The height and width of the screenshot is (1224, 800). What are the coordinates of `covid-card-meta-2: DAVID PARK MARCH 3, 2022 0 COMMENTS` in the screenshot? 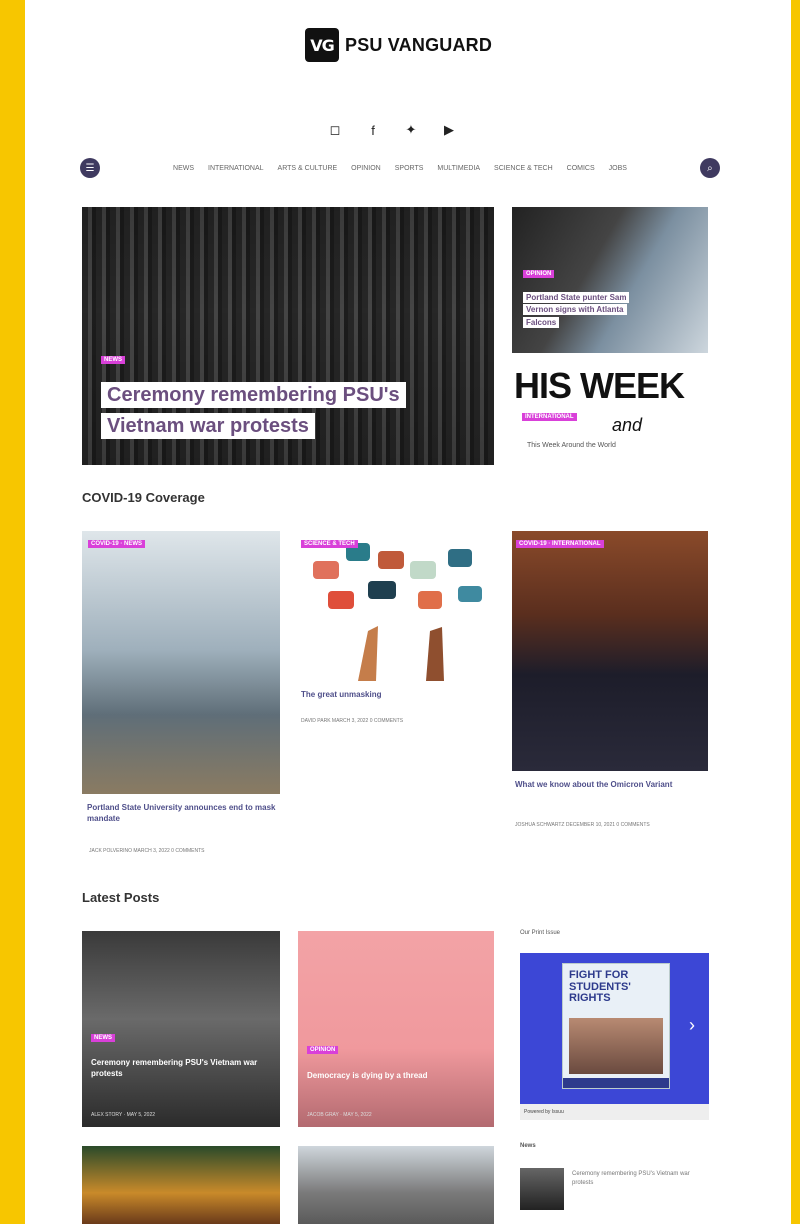 It's located at (352, 721).